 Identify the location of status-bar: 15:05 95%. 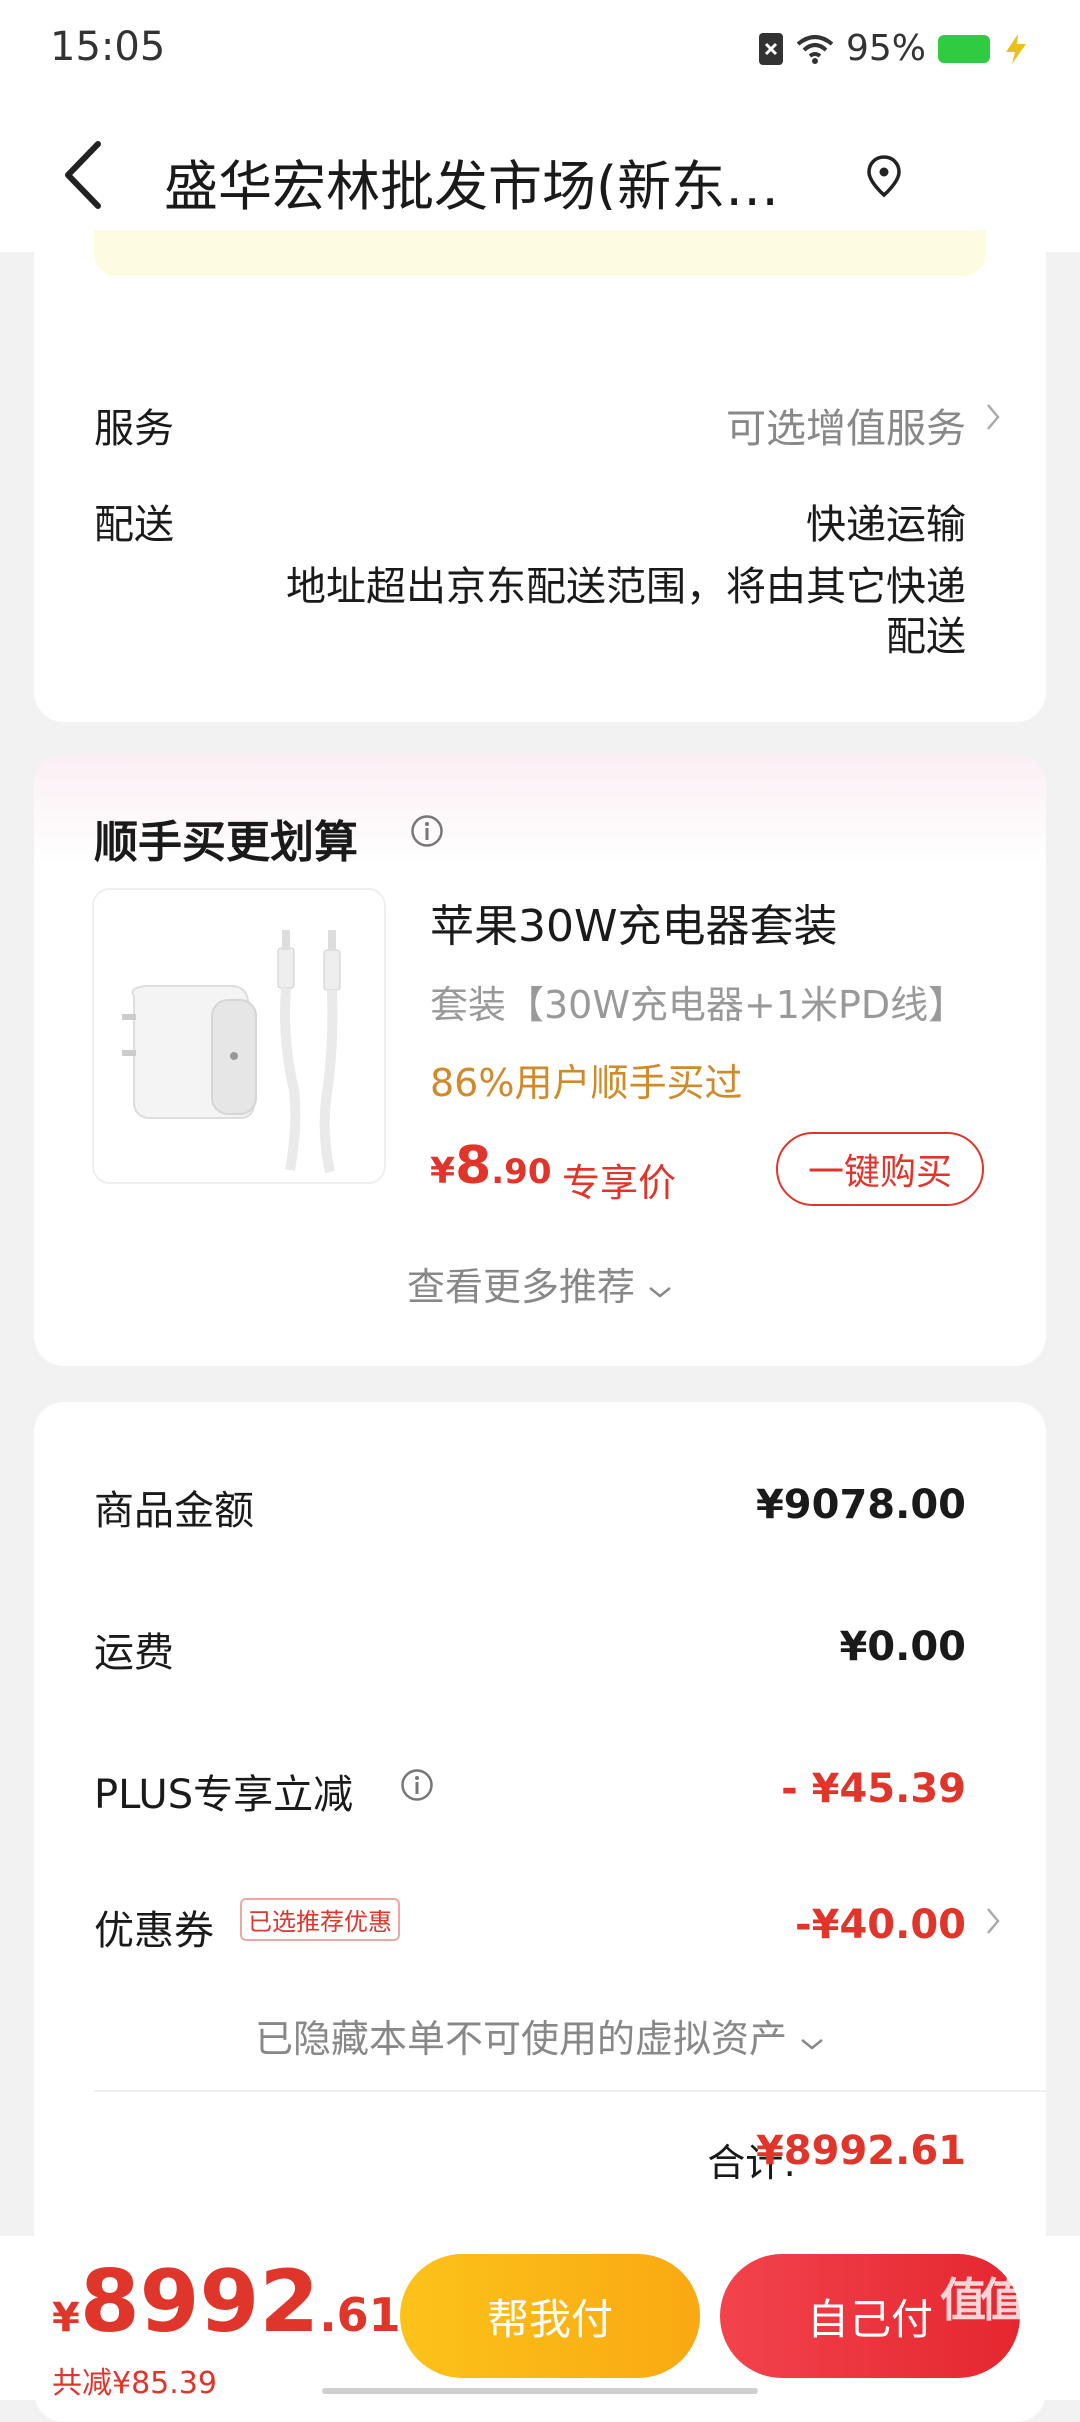
(540, 50).